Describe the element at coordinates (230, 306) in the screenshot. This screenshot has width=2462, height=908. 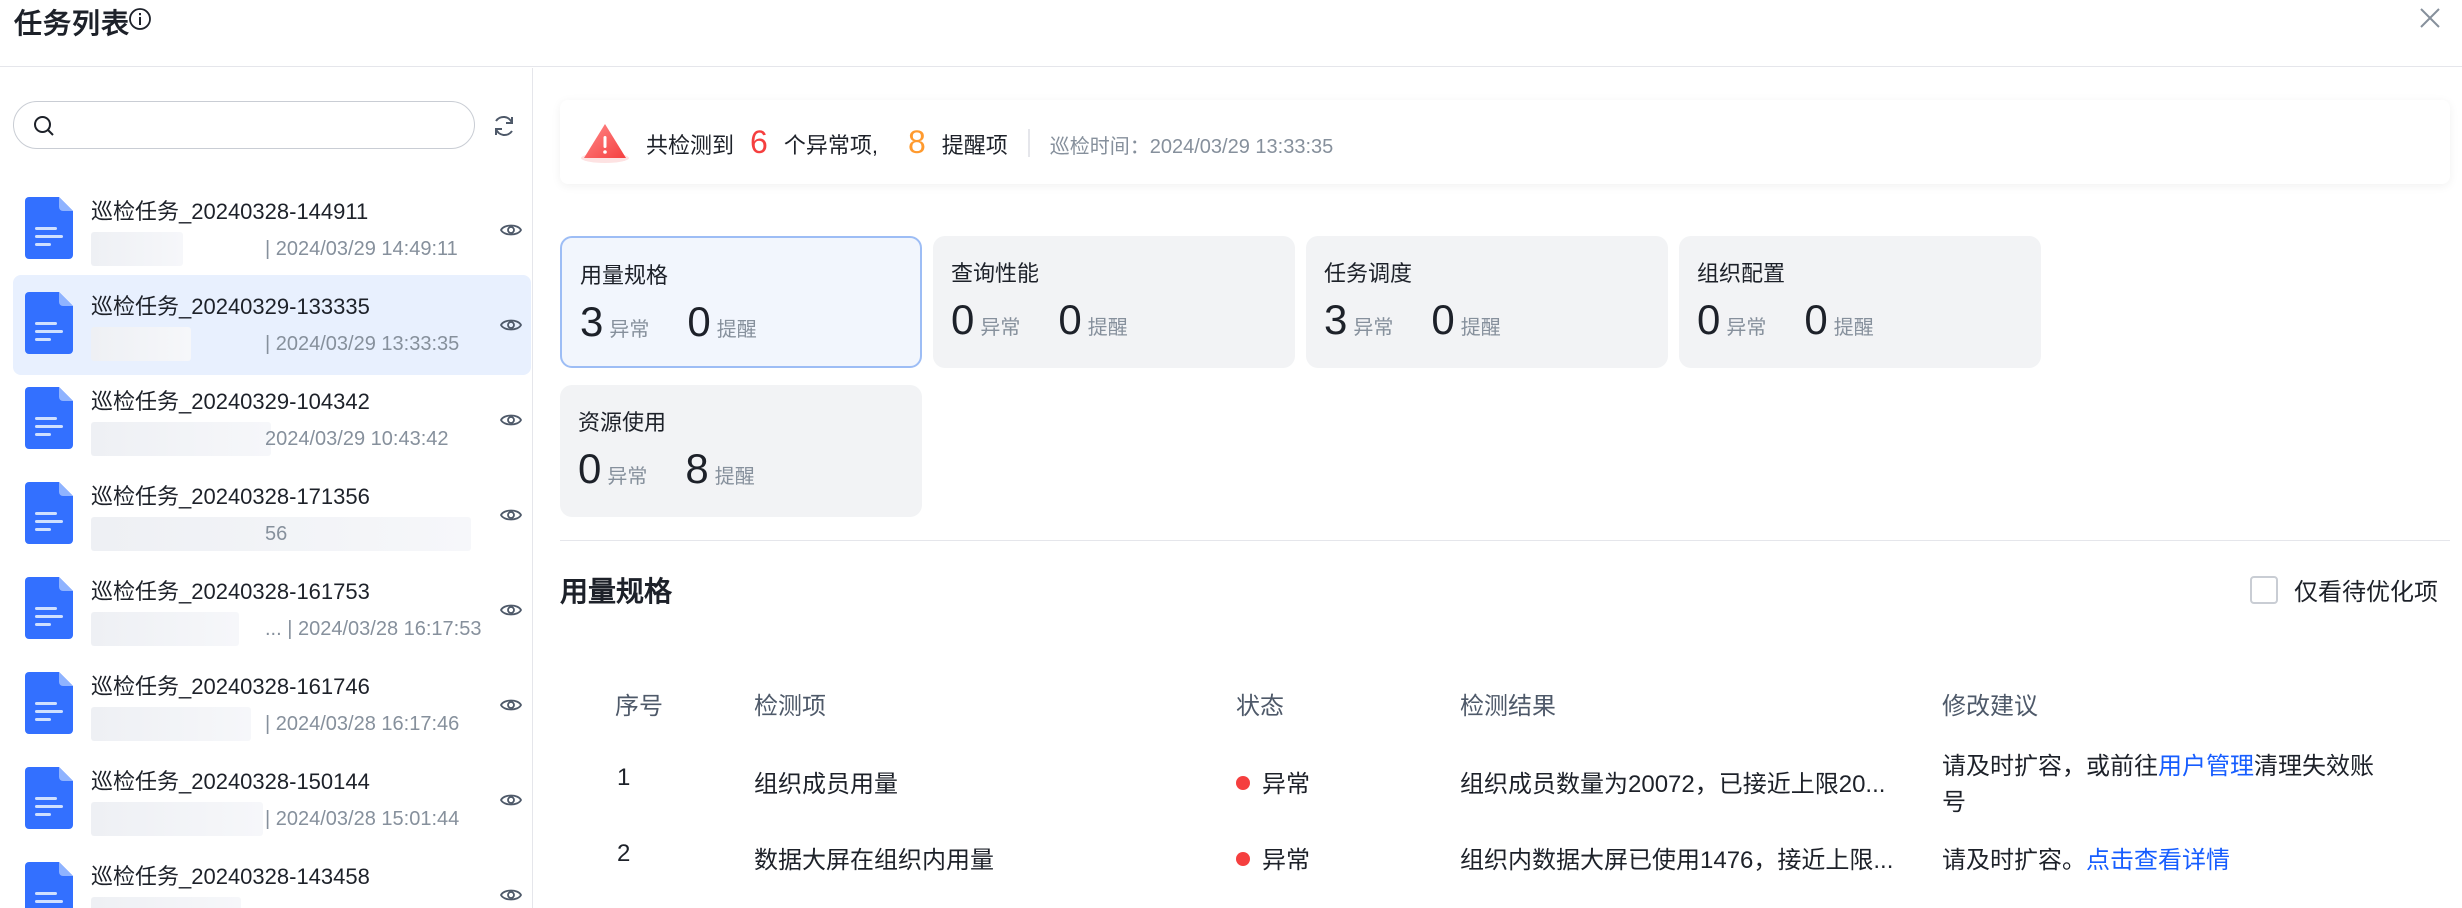
I see `task-name: 巡检任务_20240329-133335` at that location.